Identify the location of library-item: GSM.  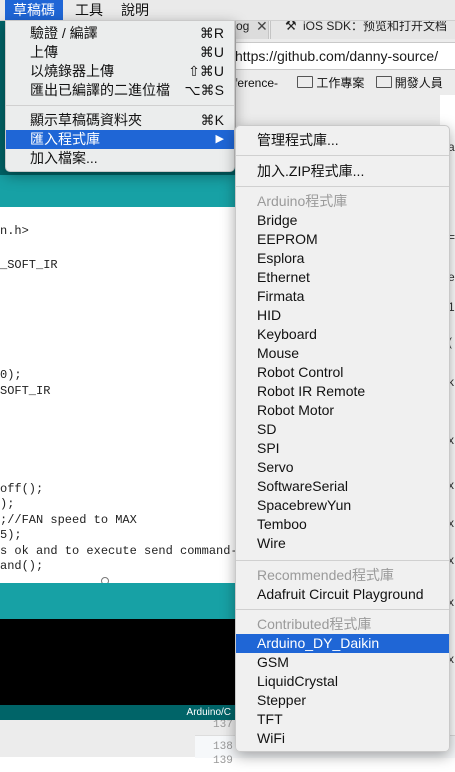
(342, 662).